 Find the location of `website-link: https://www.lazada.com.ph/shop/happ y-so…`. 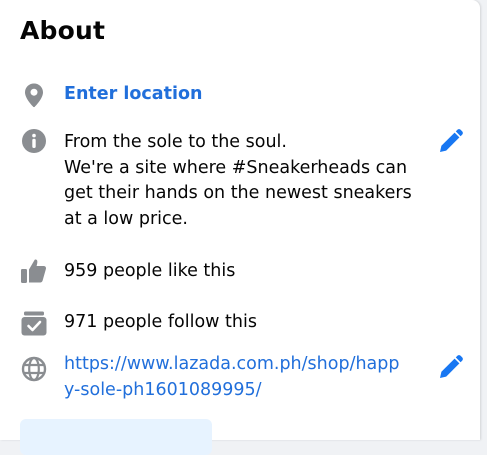

website-link: https://www.lazada.com.ph/shop/happ y-so… is located at coordinates (232, 377).